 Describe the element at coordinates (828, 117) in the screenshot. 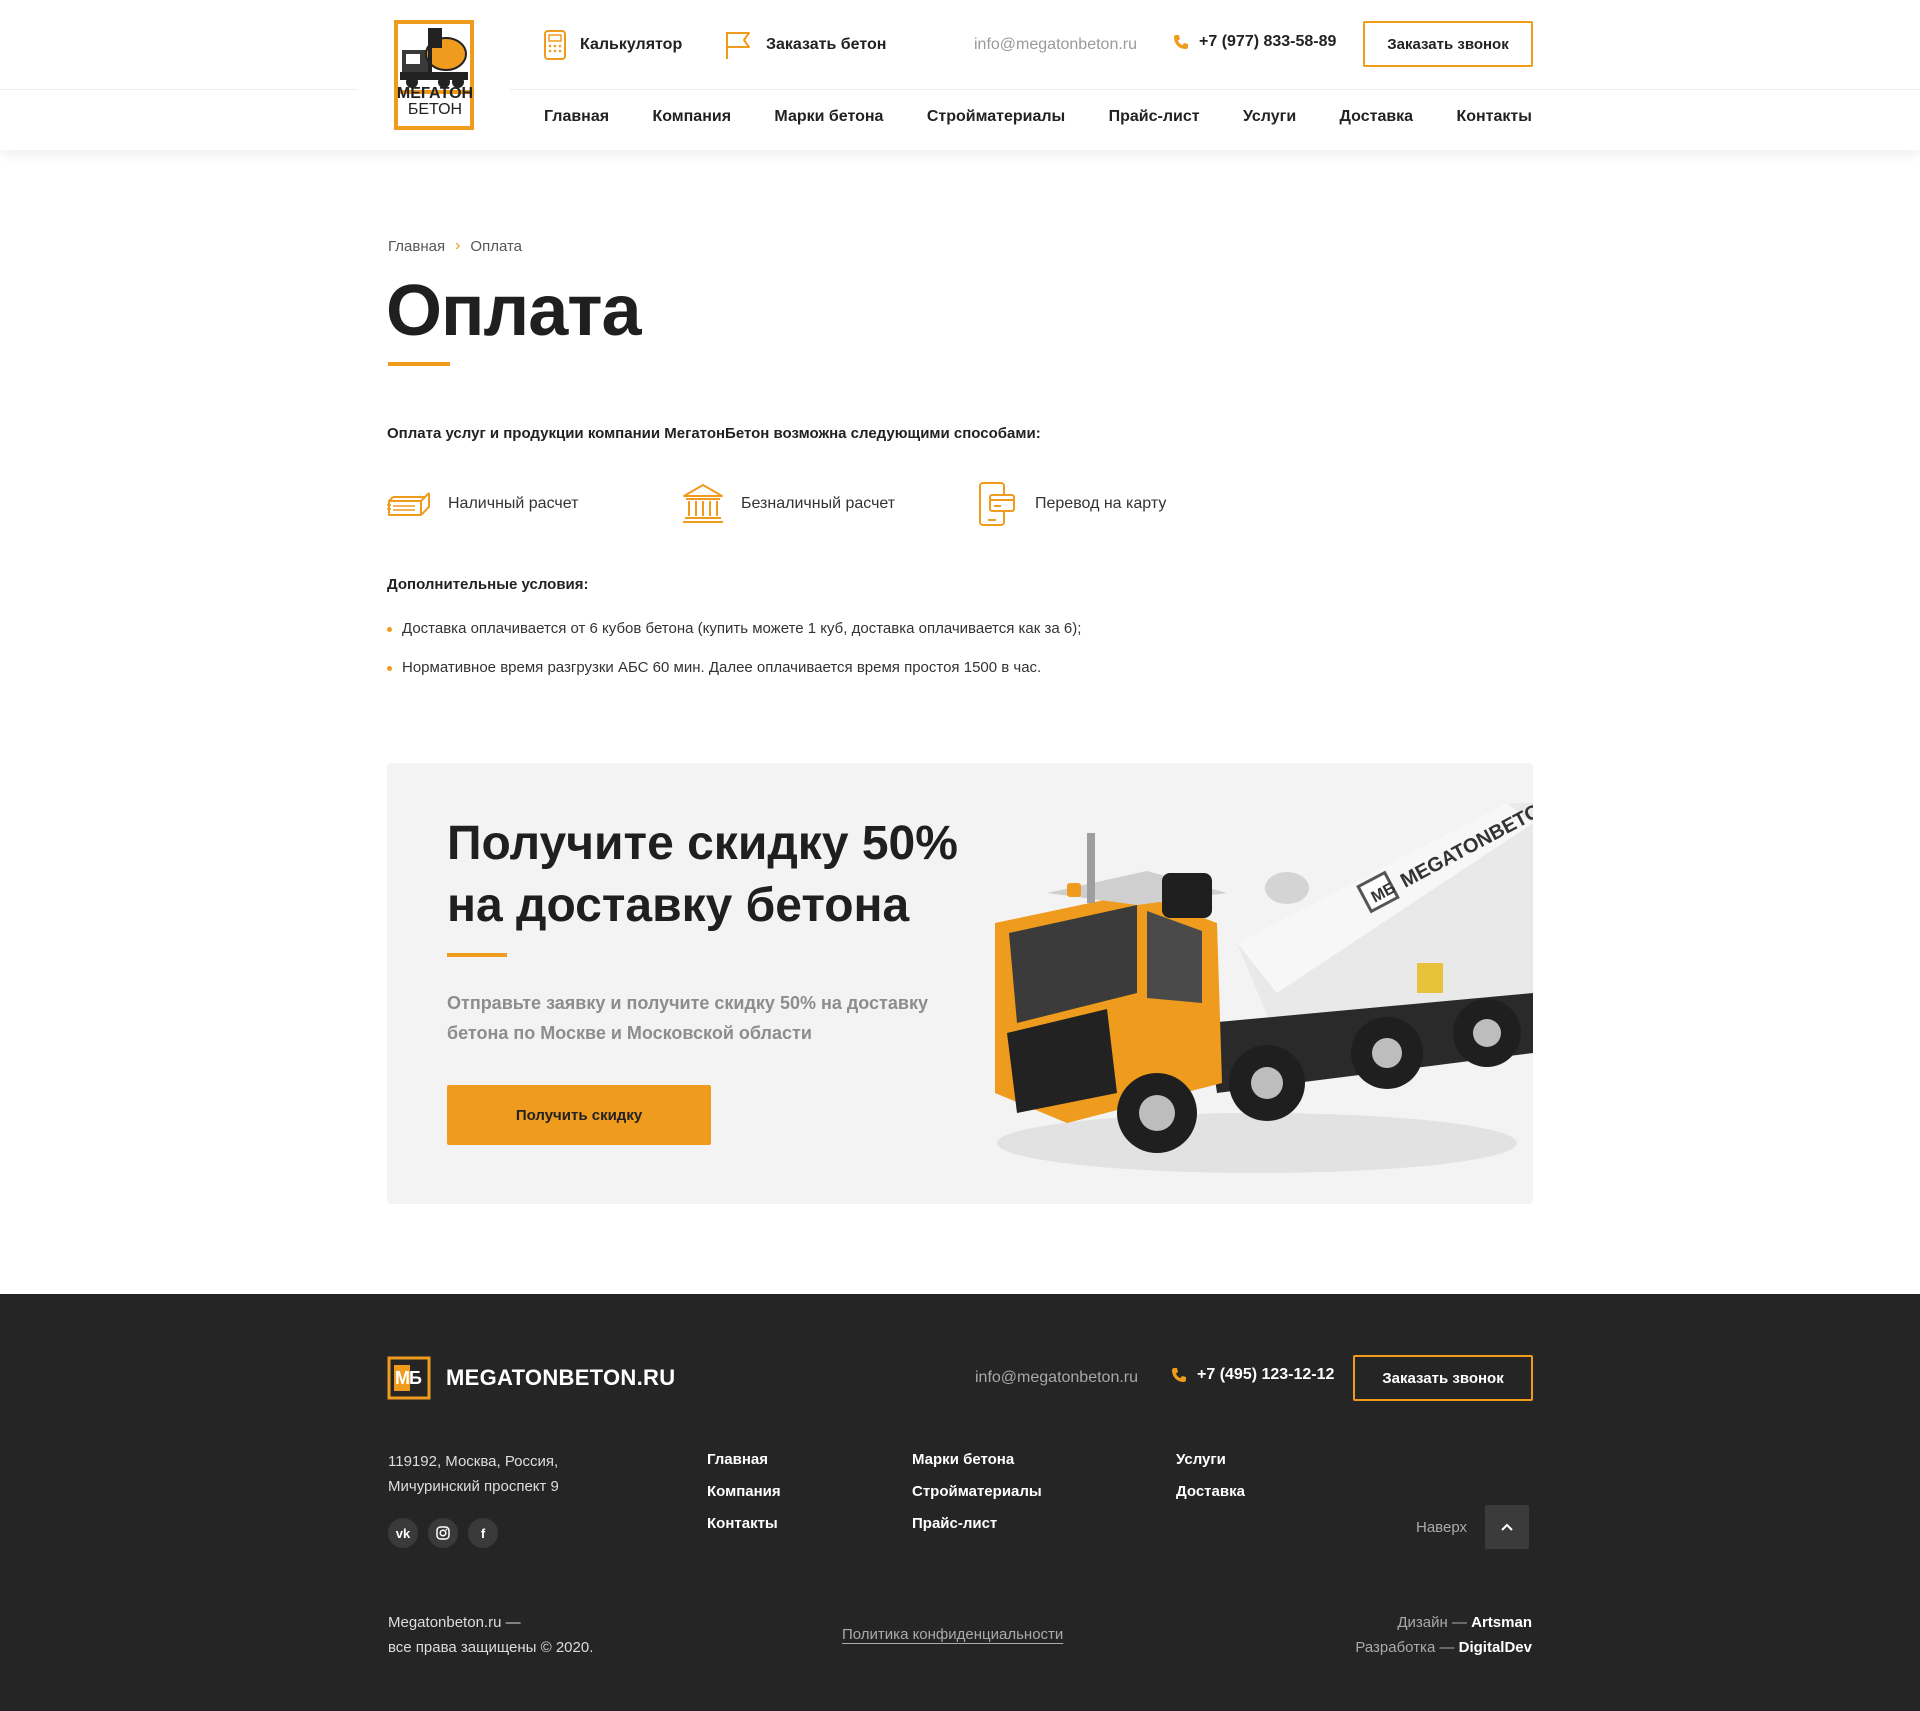

I see `nav-item-concrete-grades: Марки бетона` at that location.